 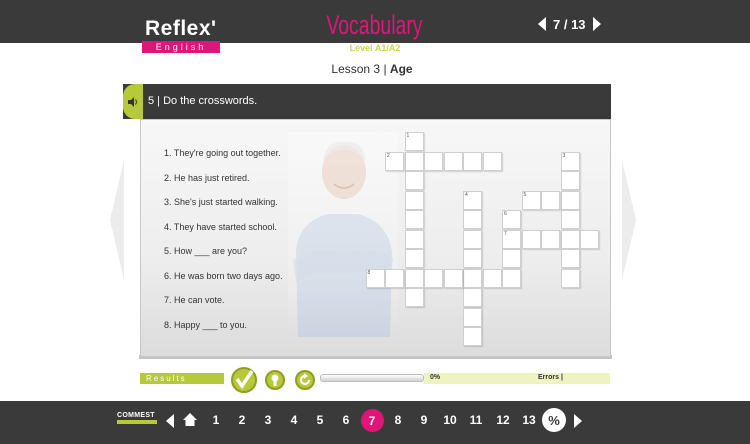 I want to click on home-icon, so click(x=190, y=419).